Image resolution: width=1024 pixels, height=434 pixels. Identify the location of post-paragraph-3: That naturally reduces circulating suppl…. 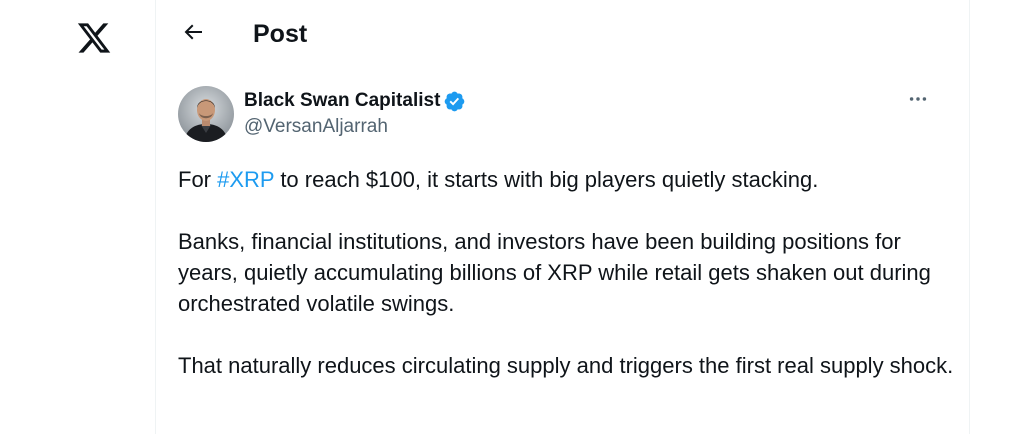
(566, 365).